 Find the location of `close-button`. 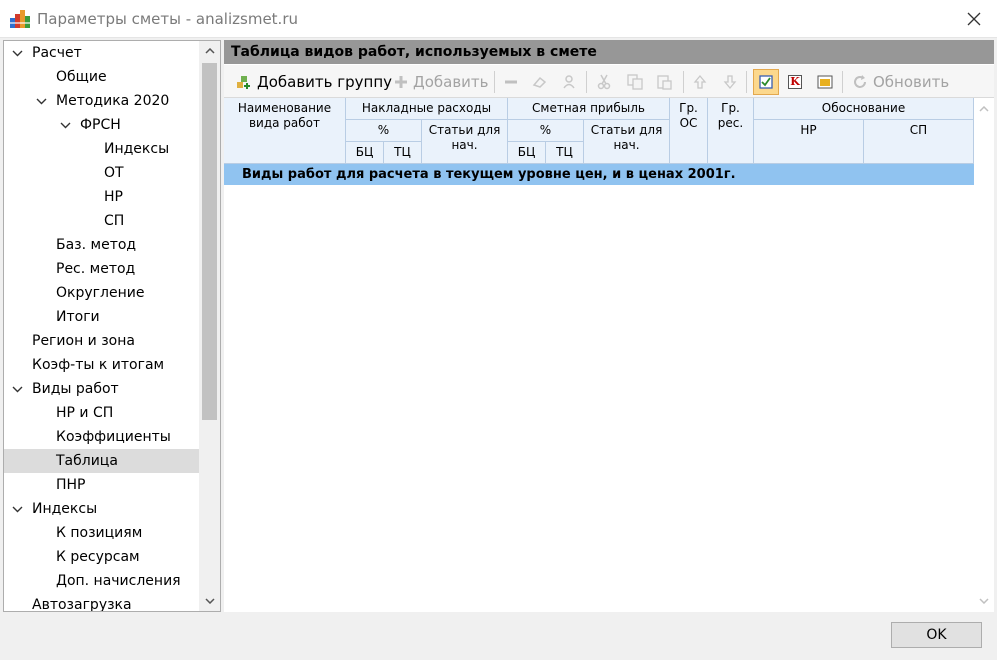

close-button is located at coordinates (974, 19).